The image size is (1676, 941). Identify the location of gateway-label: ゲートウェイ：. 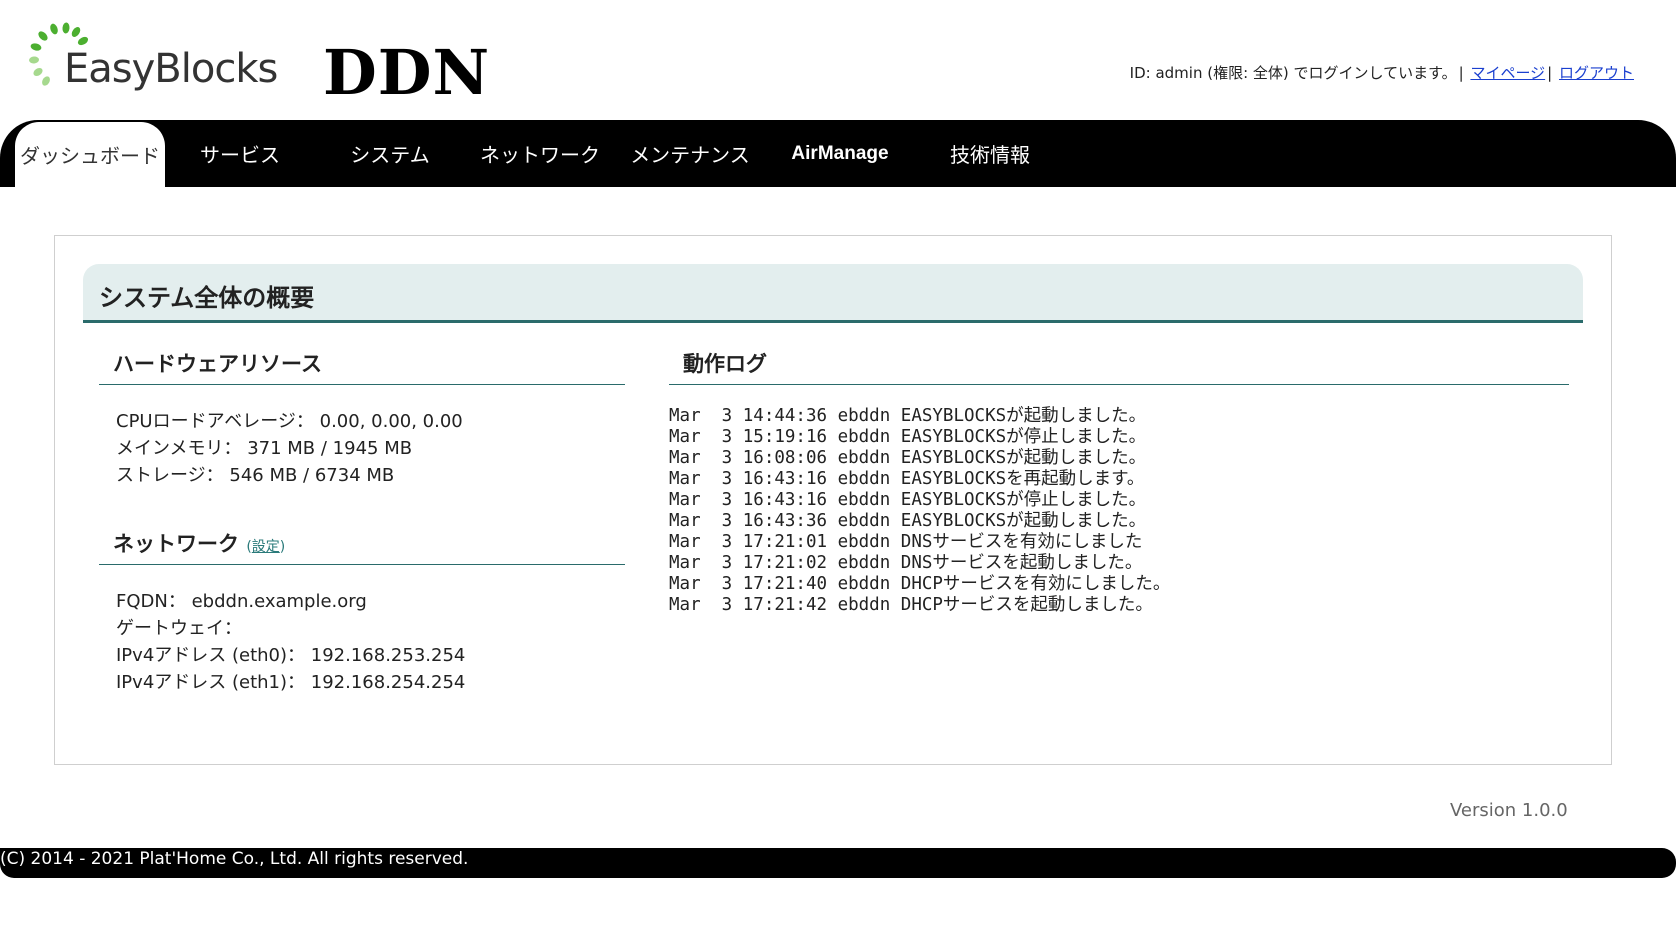
(179, 628).